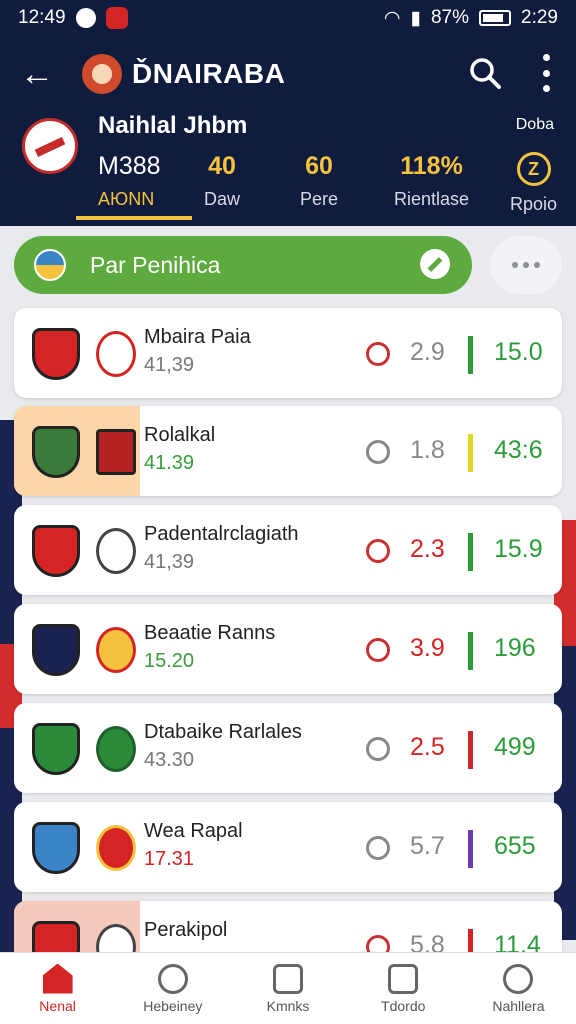 This screenshot has height=1024, width=576. What do you see at coordinates (134, 218) in the screenshot?
I see `active-tab-indicator` at bounding box center [134, 218].